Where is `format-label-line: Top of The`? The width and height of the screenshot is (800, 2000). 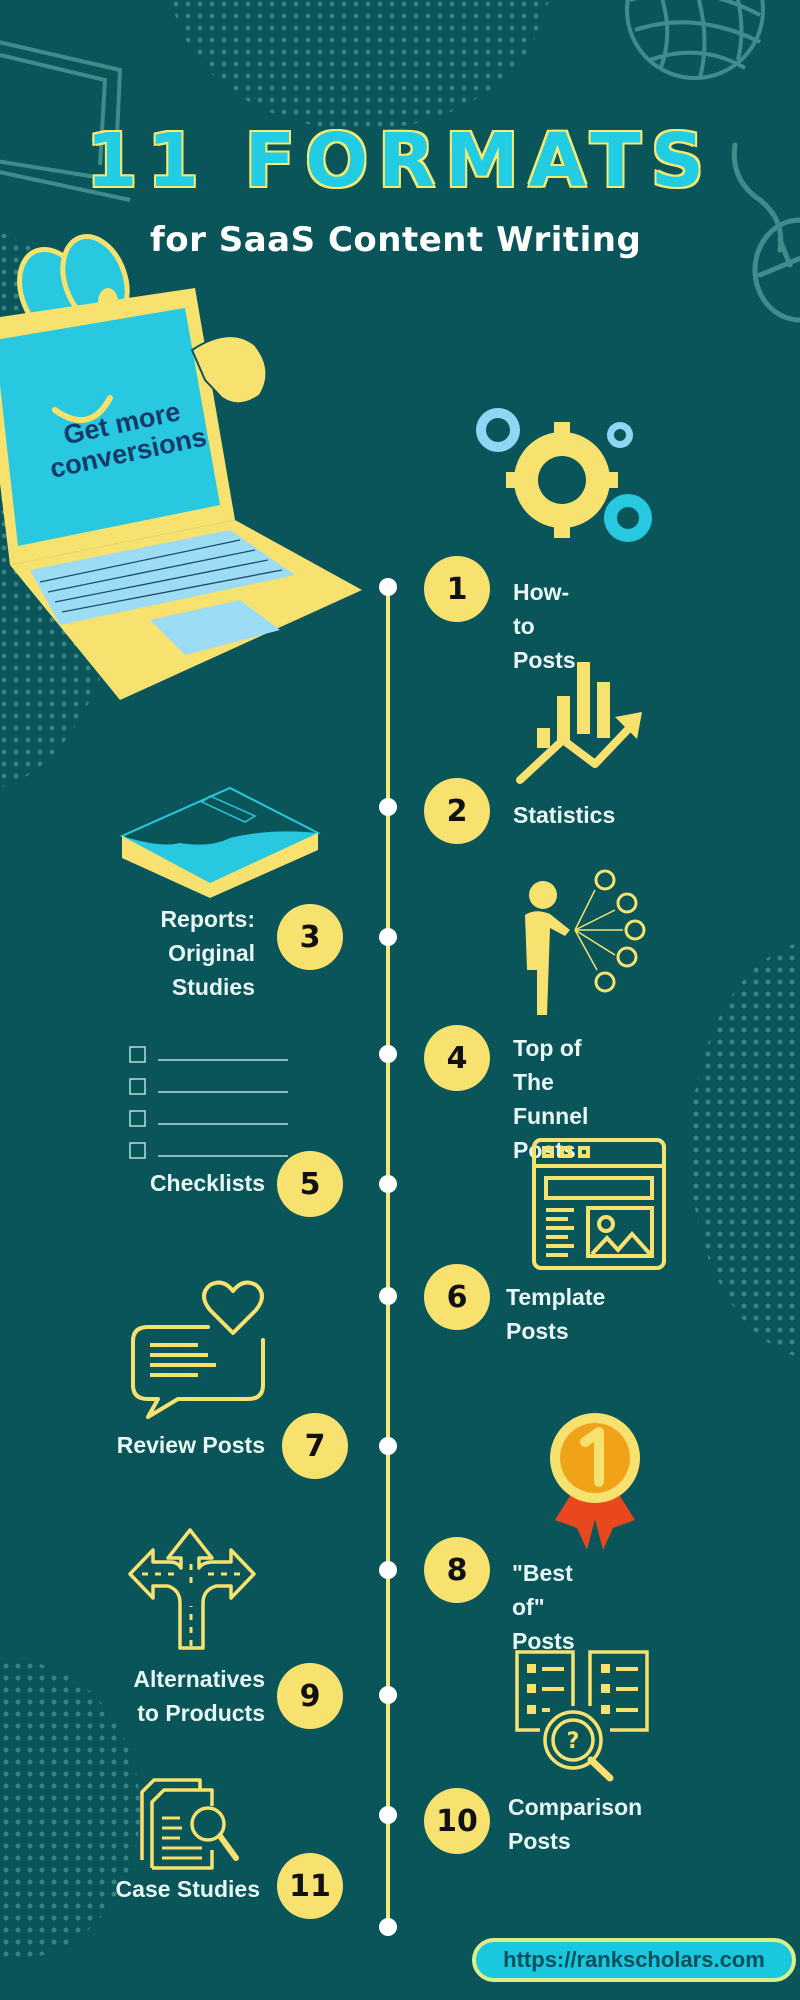 format-label-line: Top of The is located at coordinates (547, 1065).